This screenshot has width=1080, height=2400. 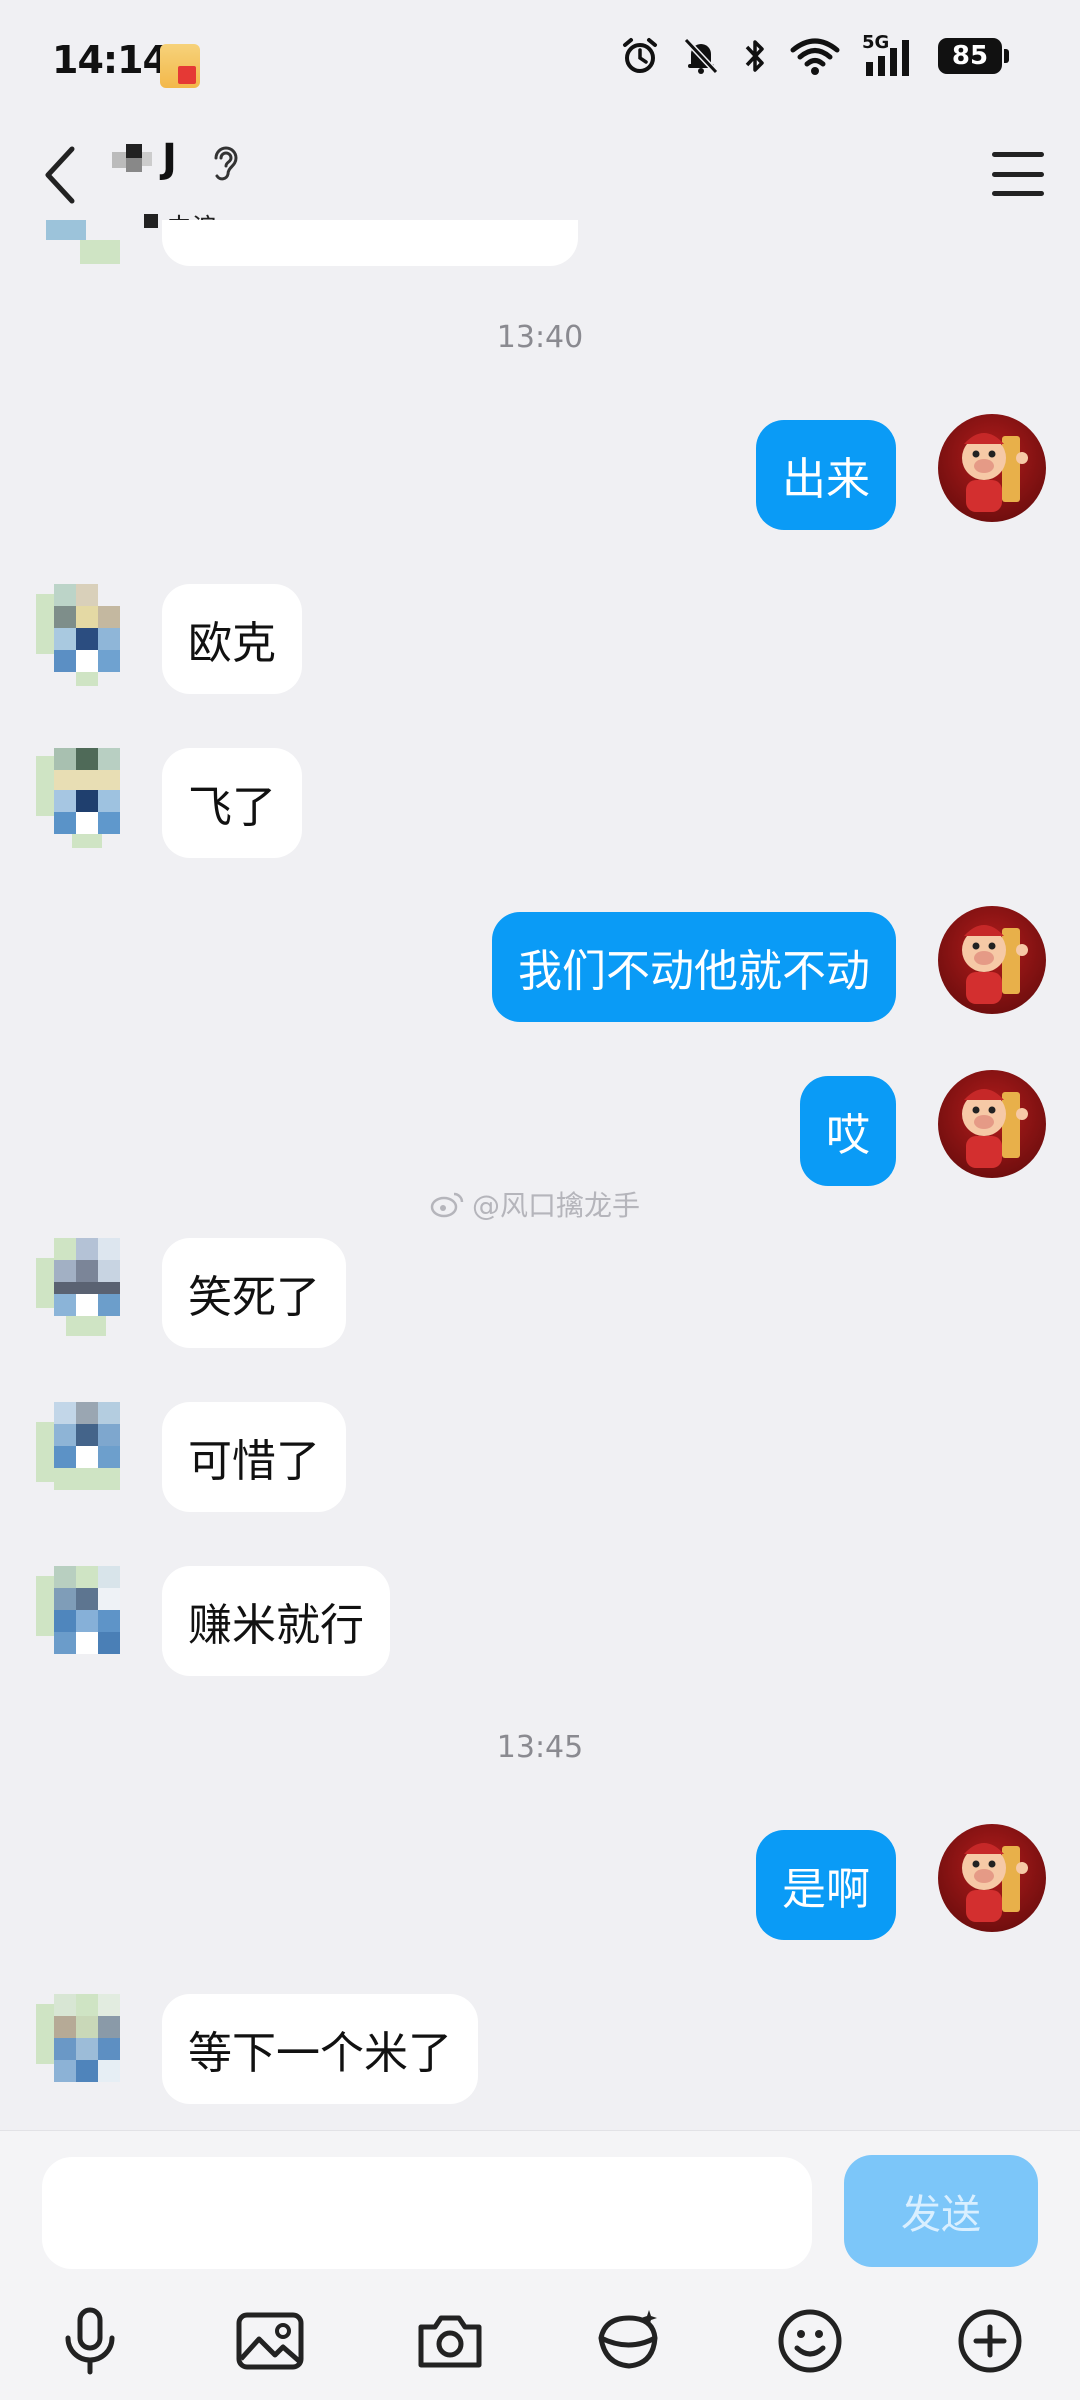 I want to click on wifi-icon, so click(x=815, y=56).